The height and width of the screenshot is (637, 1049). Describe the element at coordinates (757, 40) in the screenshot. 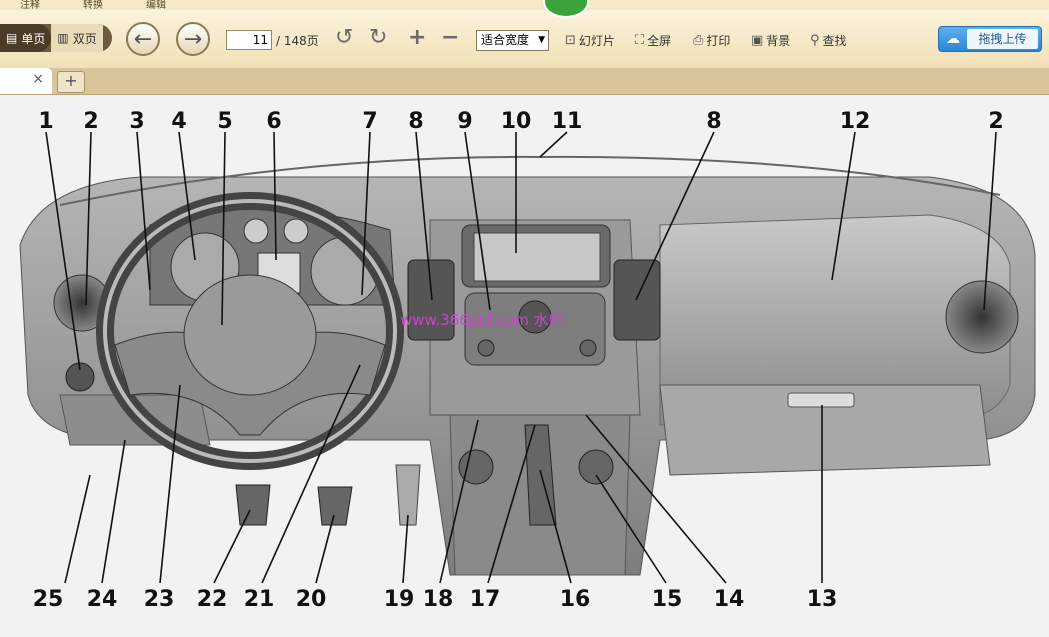

I see `background-icon: ▣` at that location.